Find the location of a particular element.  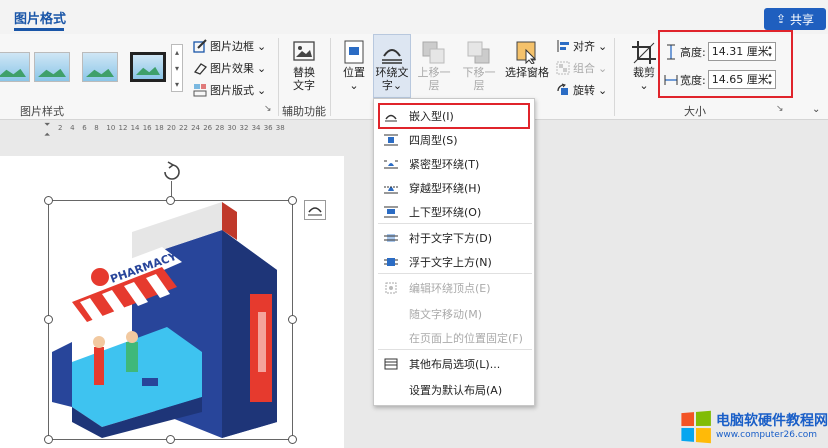

ruler-tick: 28 is located at coordinates (220, 128).